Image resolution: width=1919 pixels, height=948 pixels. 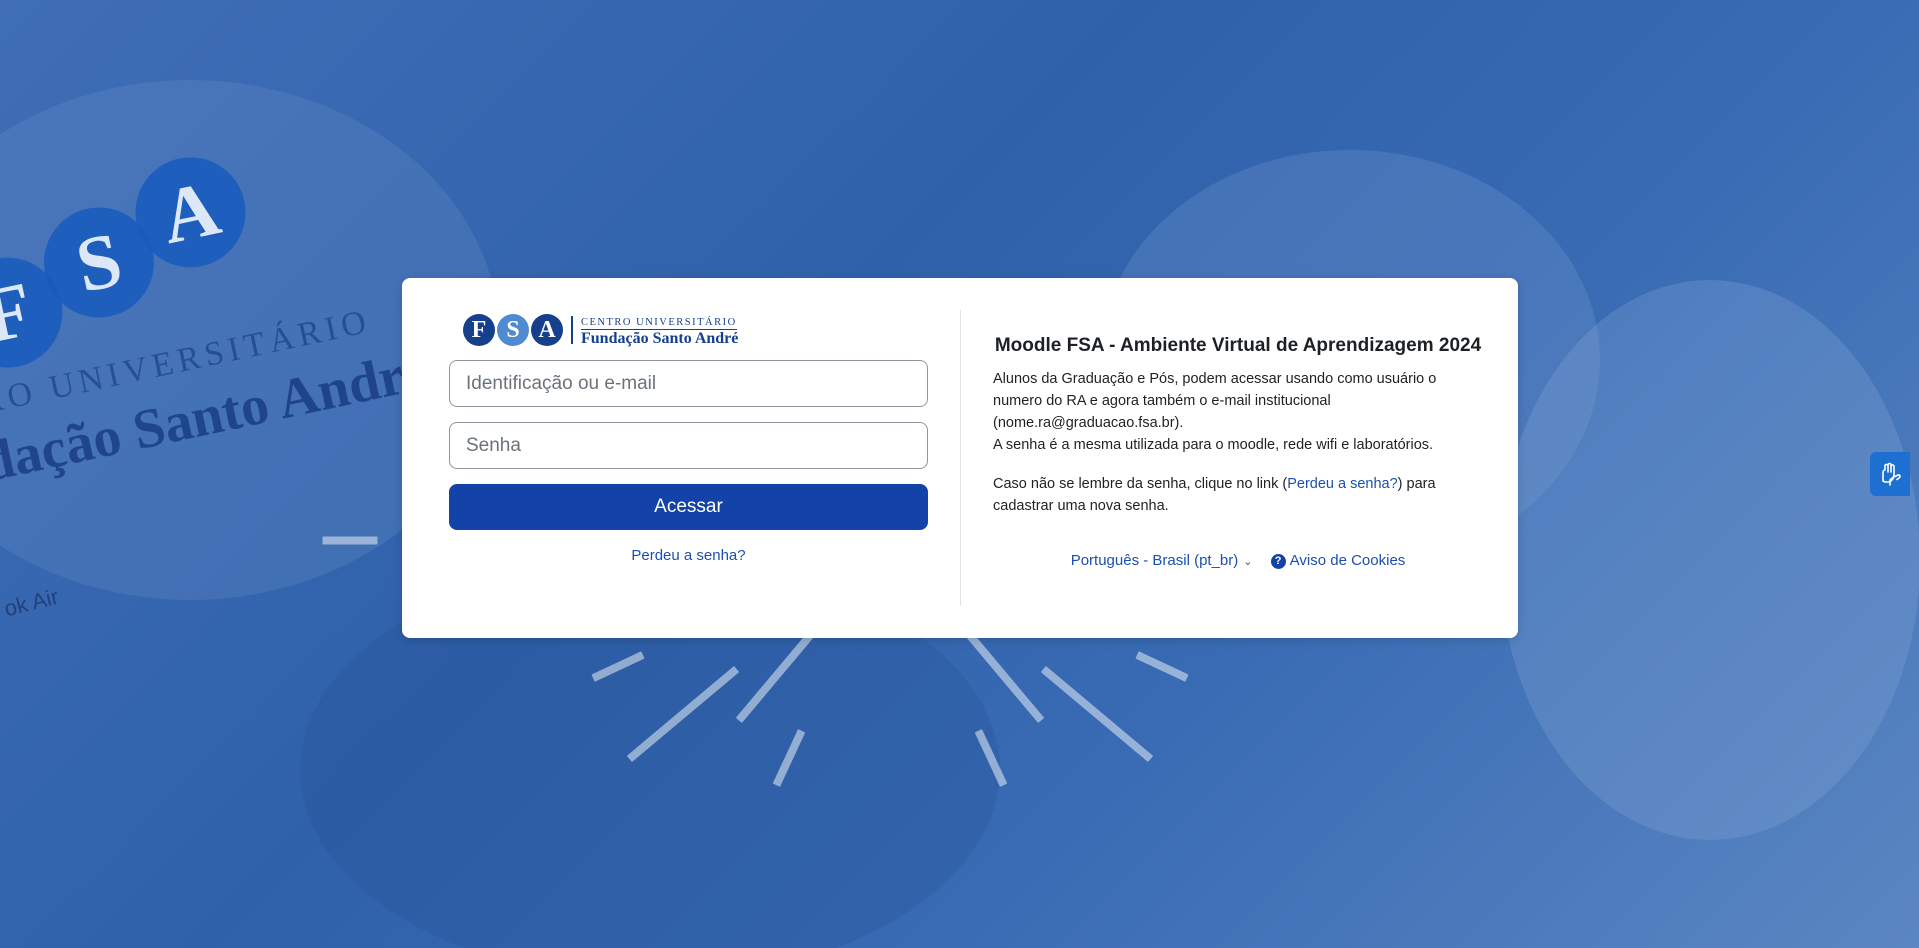 What do you see at coordinates (688, 445) in the screenshot?
I see `password-input` at bounding box center [688, 445].